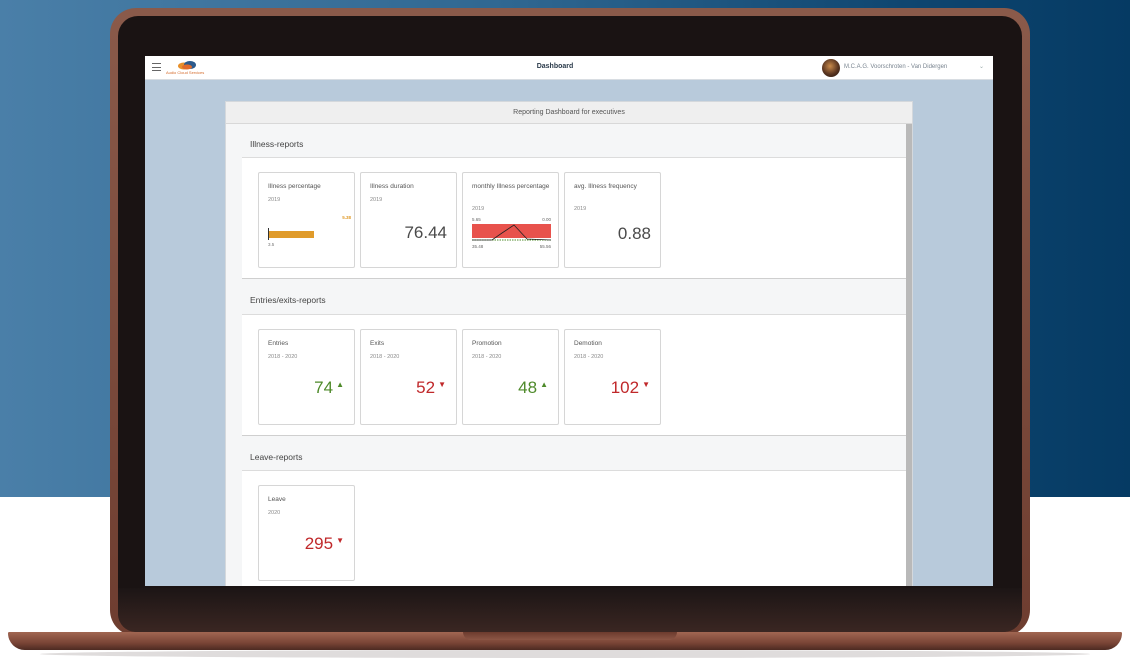  What do you see at coordinates (392, 186) in the screenshot?
I see `tile-title: Illness duration` at bounding box center [392, 186].